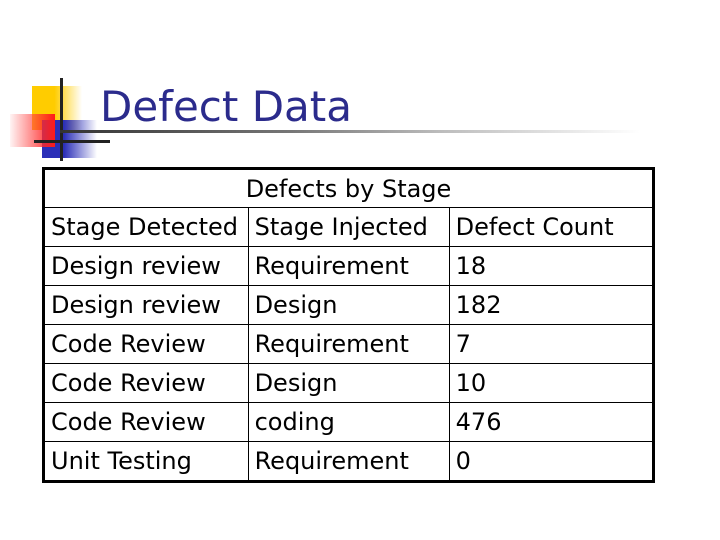 The height and width of the screenshot is (540, 720). What do you see at coordinates (551, 461) in the screenshot?
I see `defect-count-cell: 0` at bounding box center [551, 461].